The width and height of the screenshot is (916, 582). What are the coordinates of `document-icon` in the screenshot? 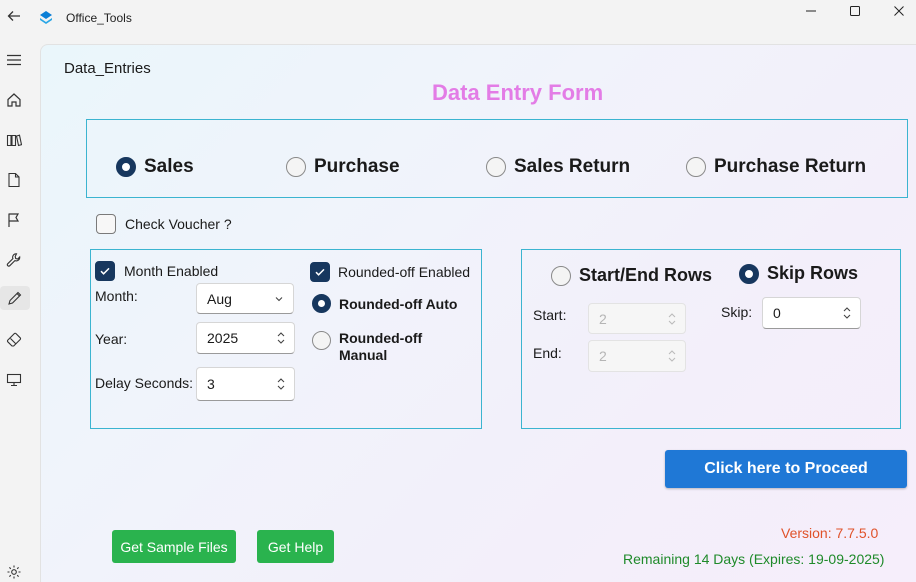 It's located at (14, 180).